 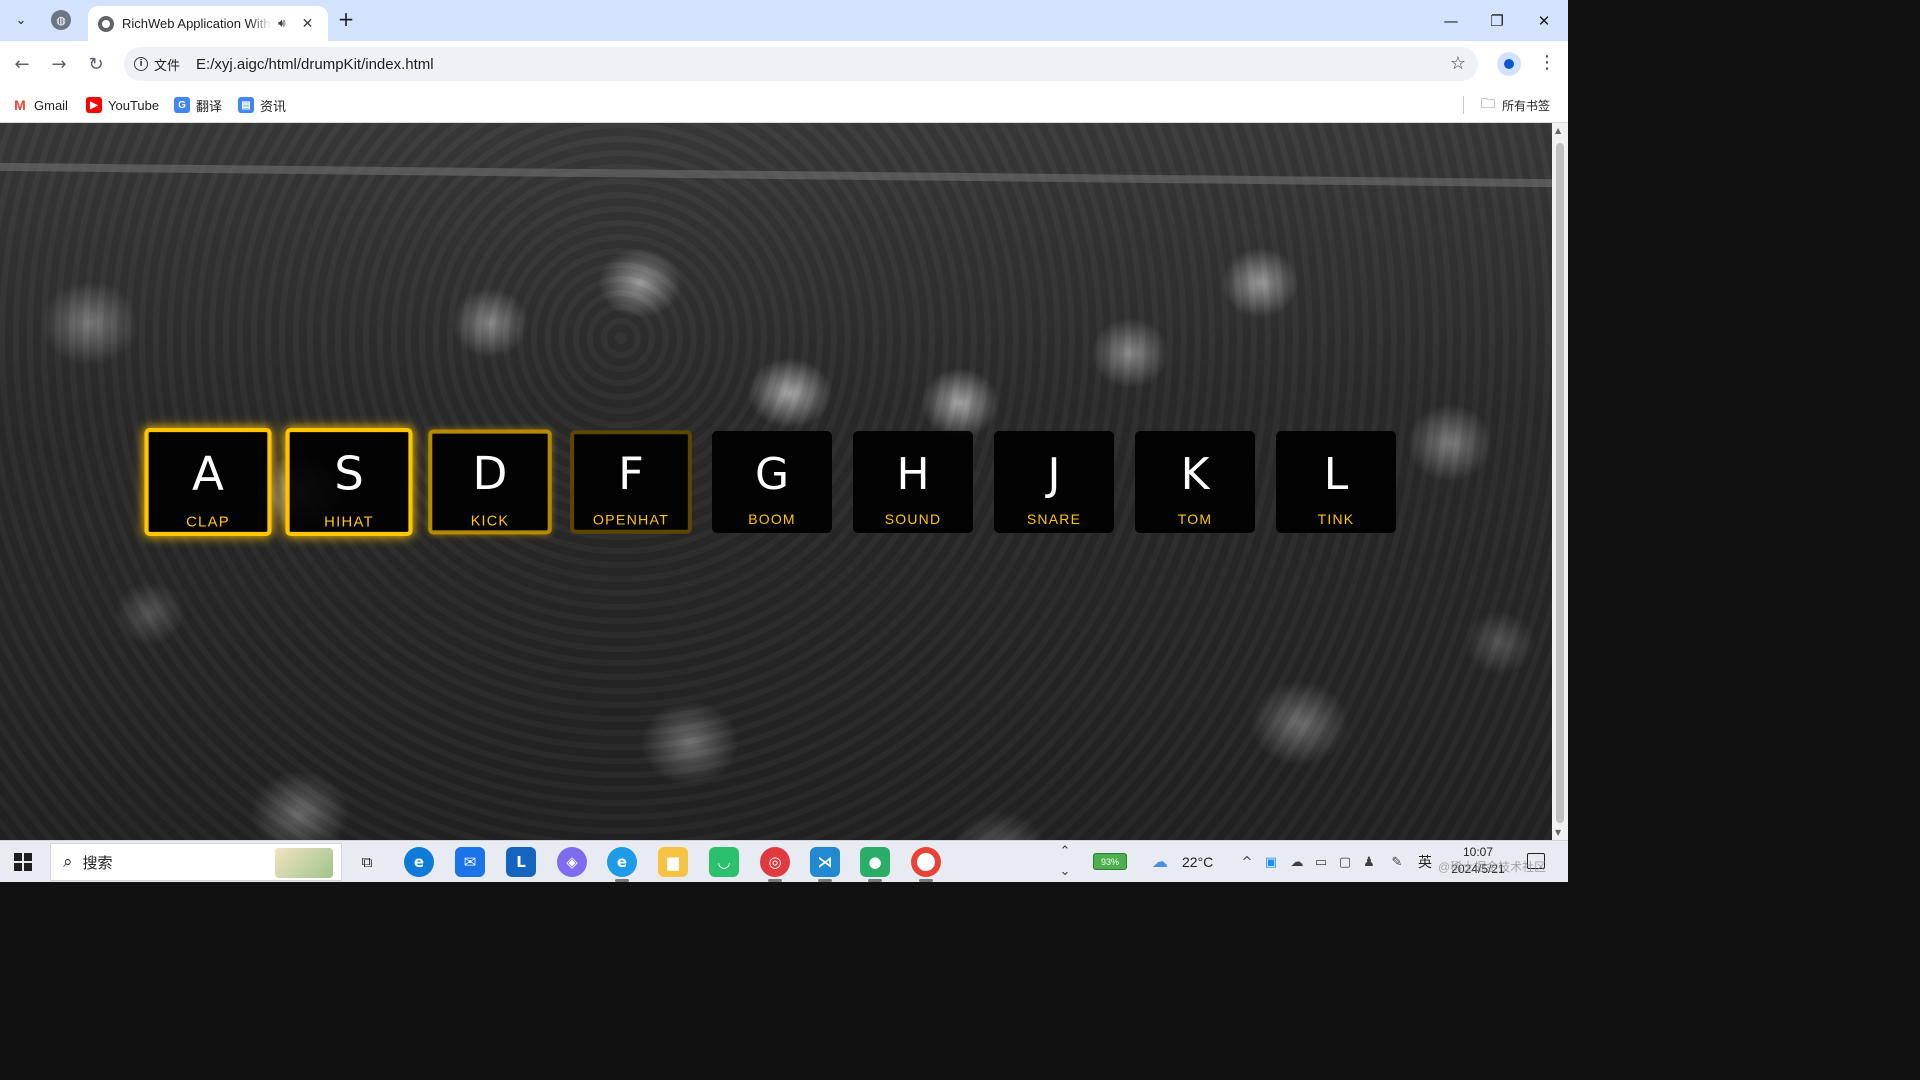 What do you see at coordinates (23, 862) in the screenshot?
I see `windows-start-icon` at bounding box center [23, 862].